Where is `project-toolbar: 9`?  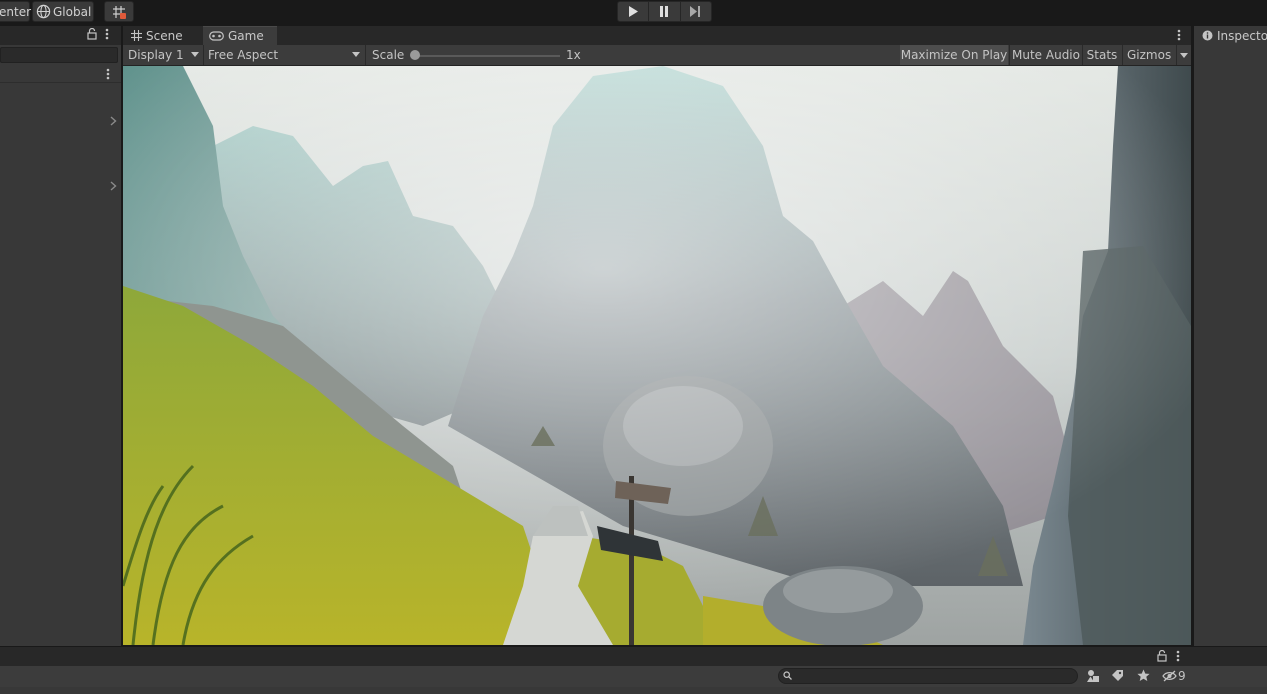
project-toolbar: 9 is located at coordinates (633, 676).